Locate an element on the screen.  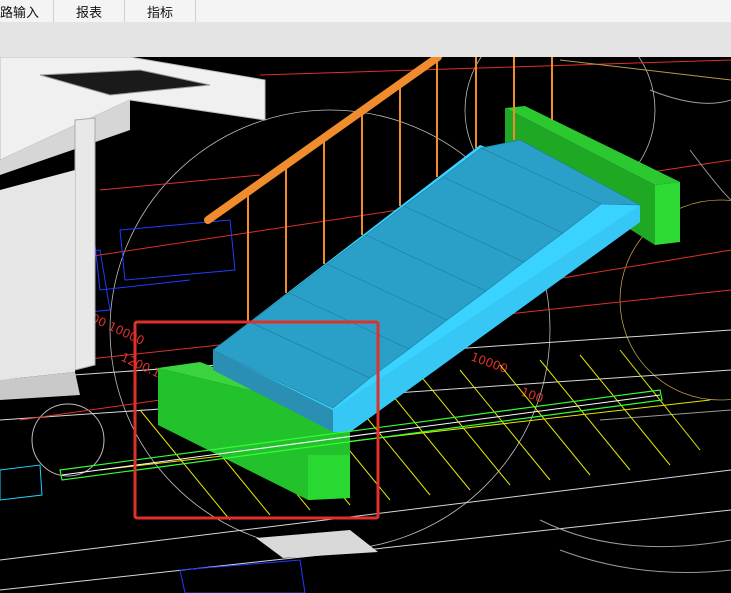
svg-text: 100 is located at coordinates (532, 395).